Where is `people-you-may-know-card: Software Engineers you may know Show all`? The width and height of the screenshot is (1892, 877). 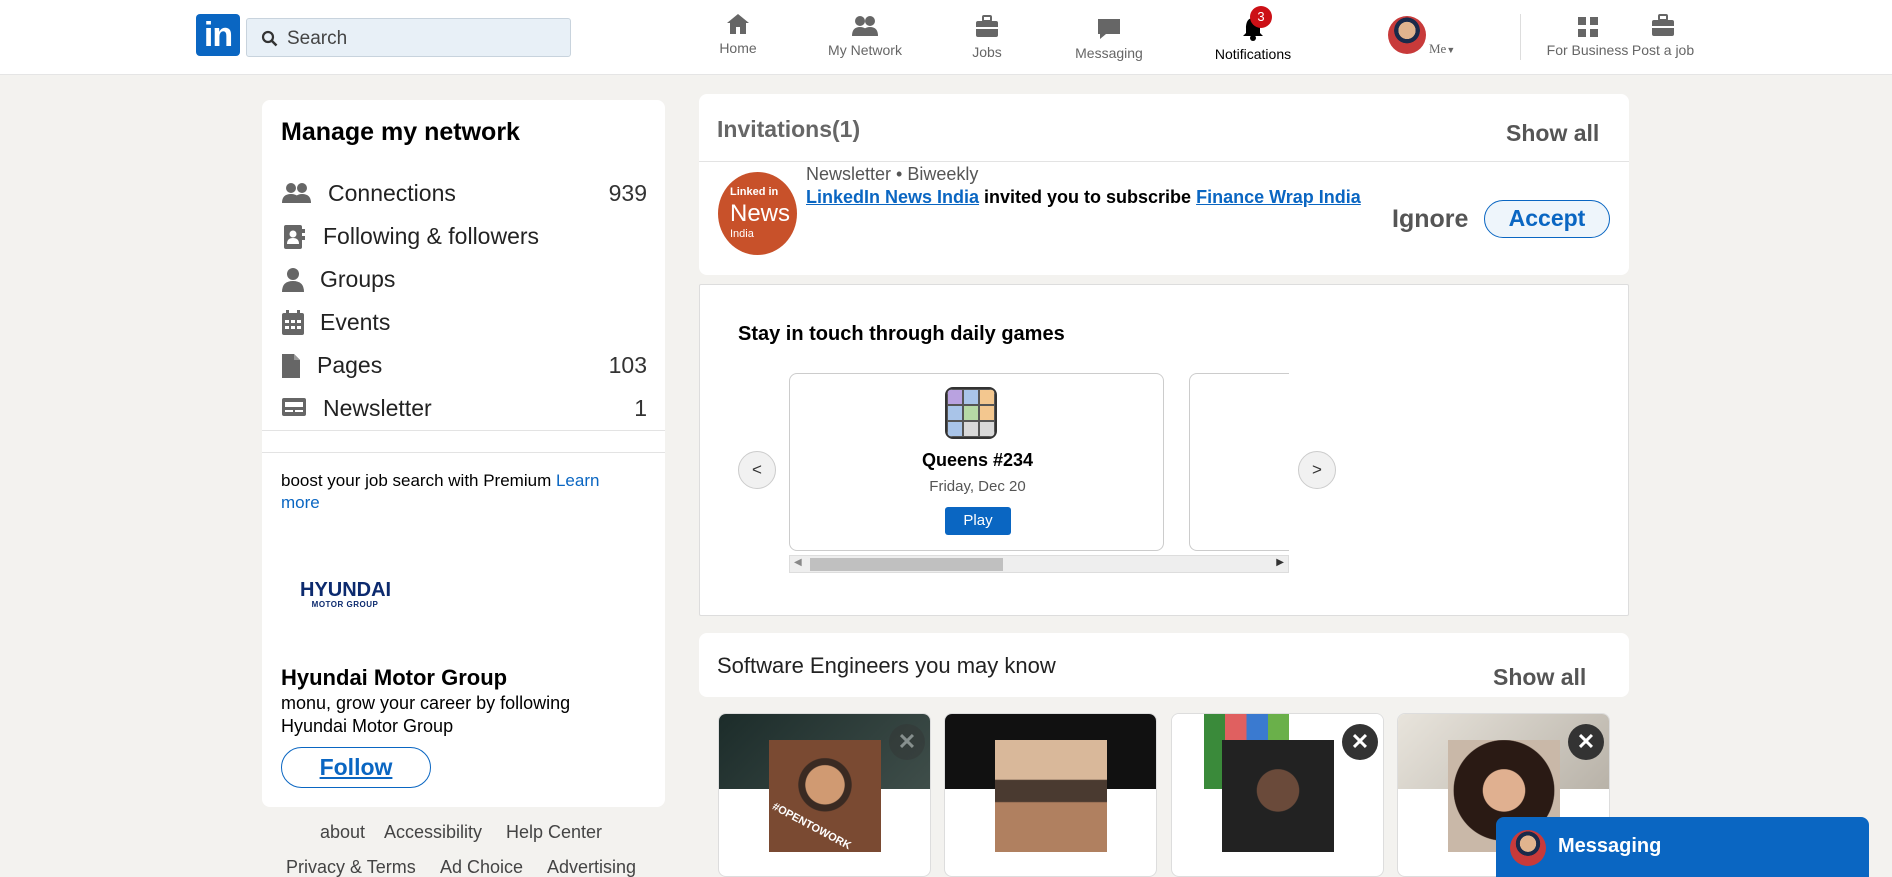 people-you-may-know-card: Software Engineers you may know Show all is located at coordinates (1164, 665).